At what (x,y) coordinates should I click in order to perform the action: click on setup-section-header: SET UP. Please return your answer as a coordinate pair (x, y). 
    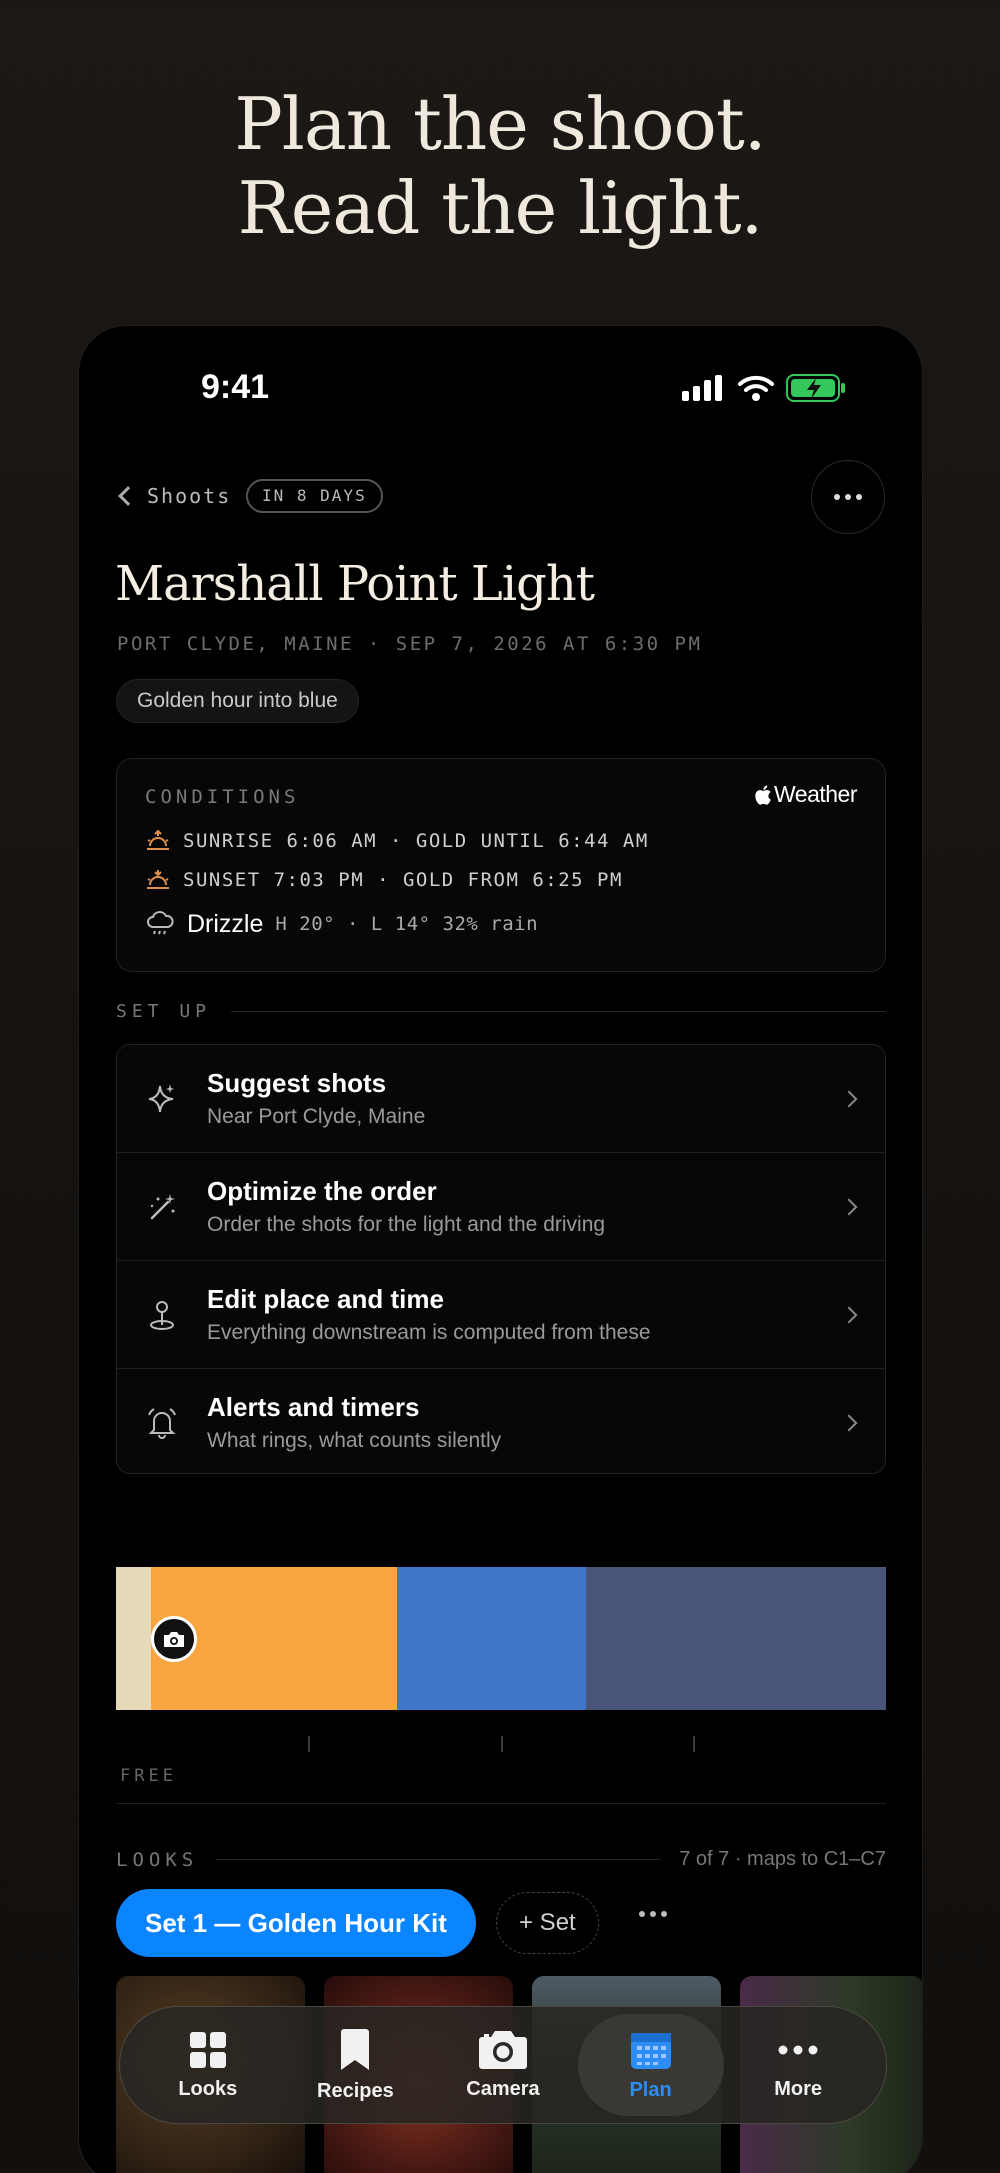
    Looking at the image, I should click on (501, 1011).